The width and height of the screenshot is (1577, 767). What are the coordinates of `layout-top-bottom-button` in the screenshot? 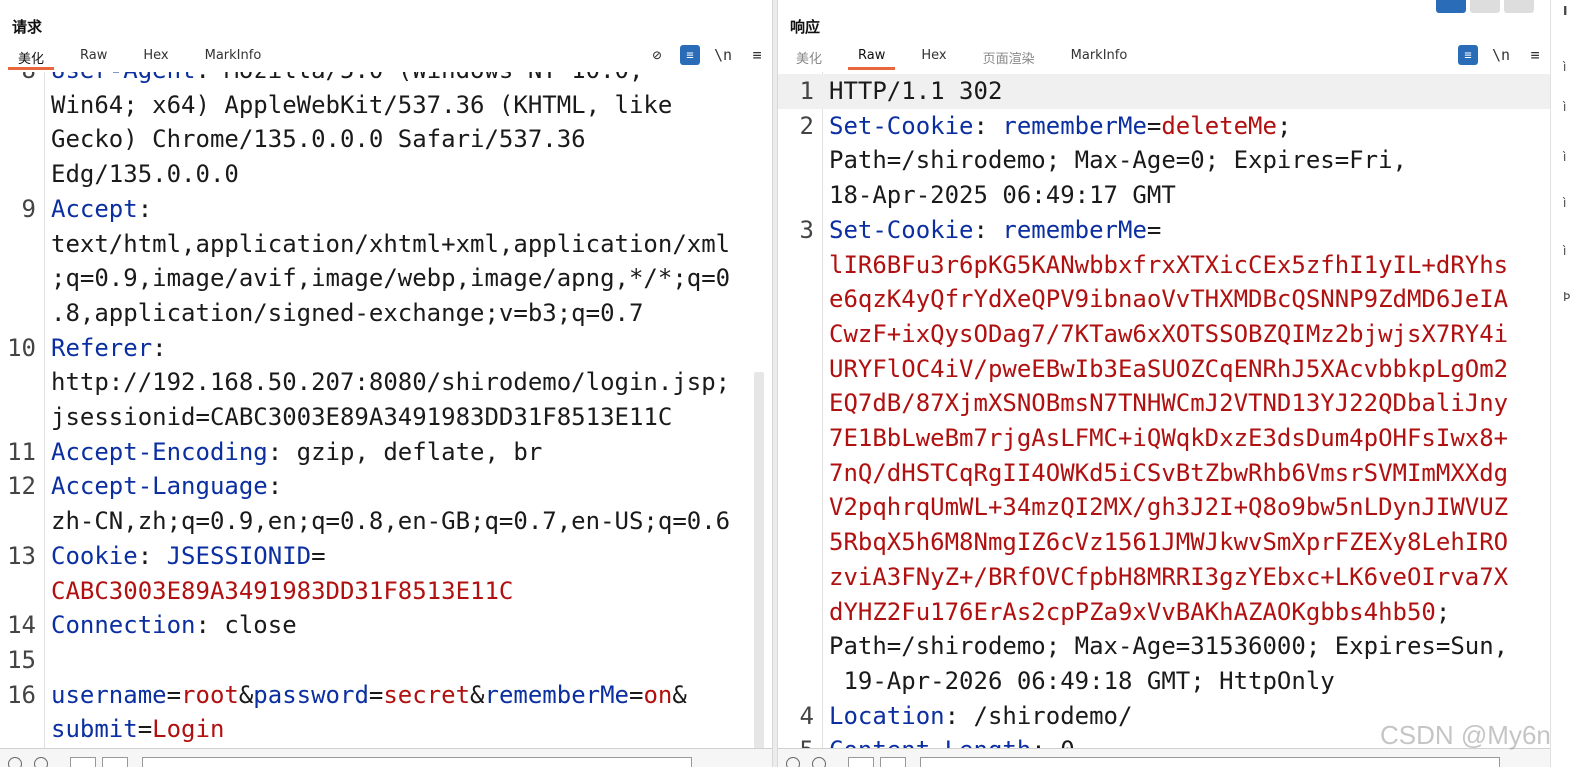 It's located at (1485, 6).